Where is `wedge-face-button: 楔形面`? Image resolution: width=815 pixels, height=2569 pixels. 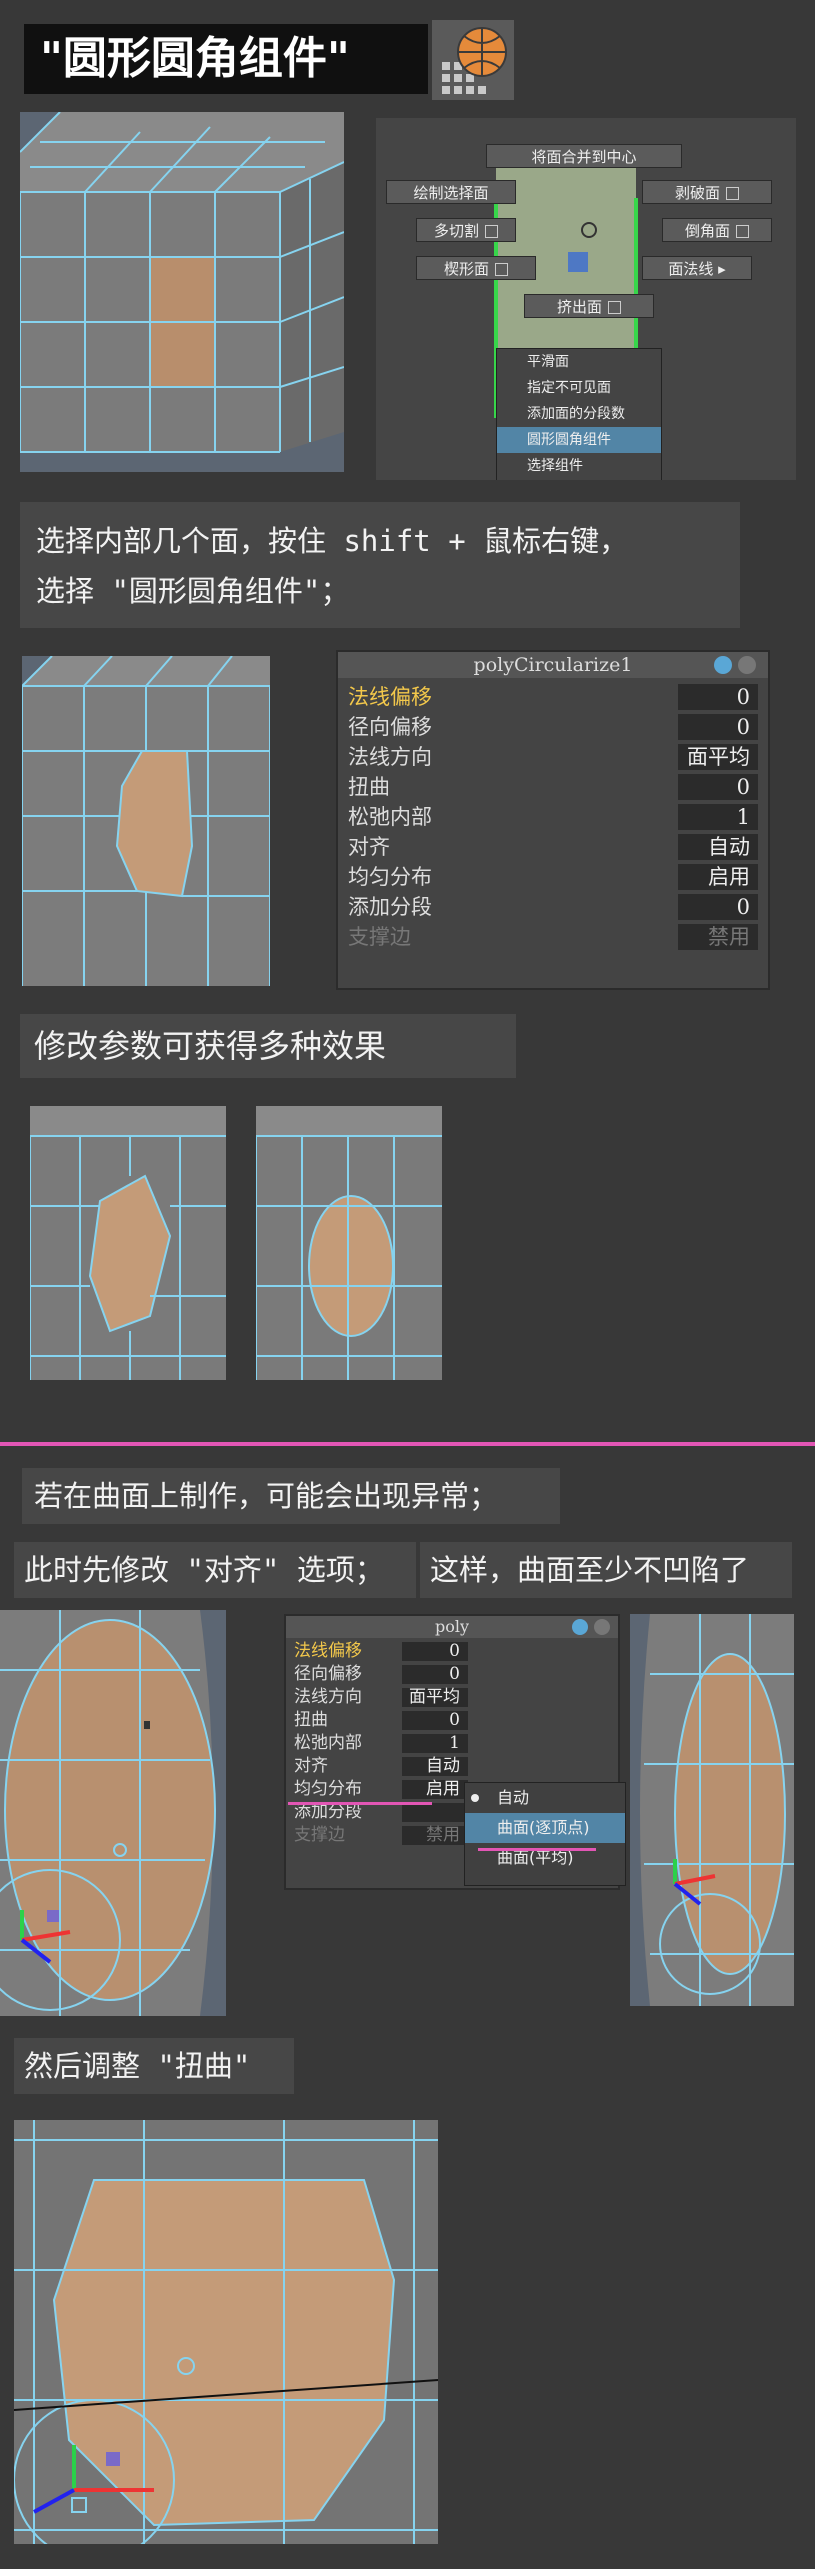
wedge-face-button: 楔形面 is located at coordinates (476, 268).